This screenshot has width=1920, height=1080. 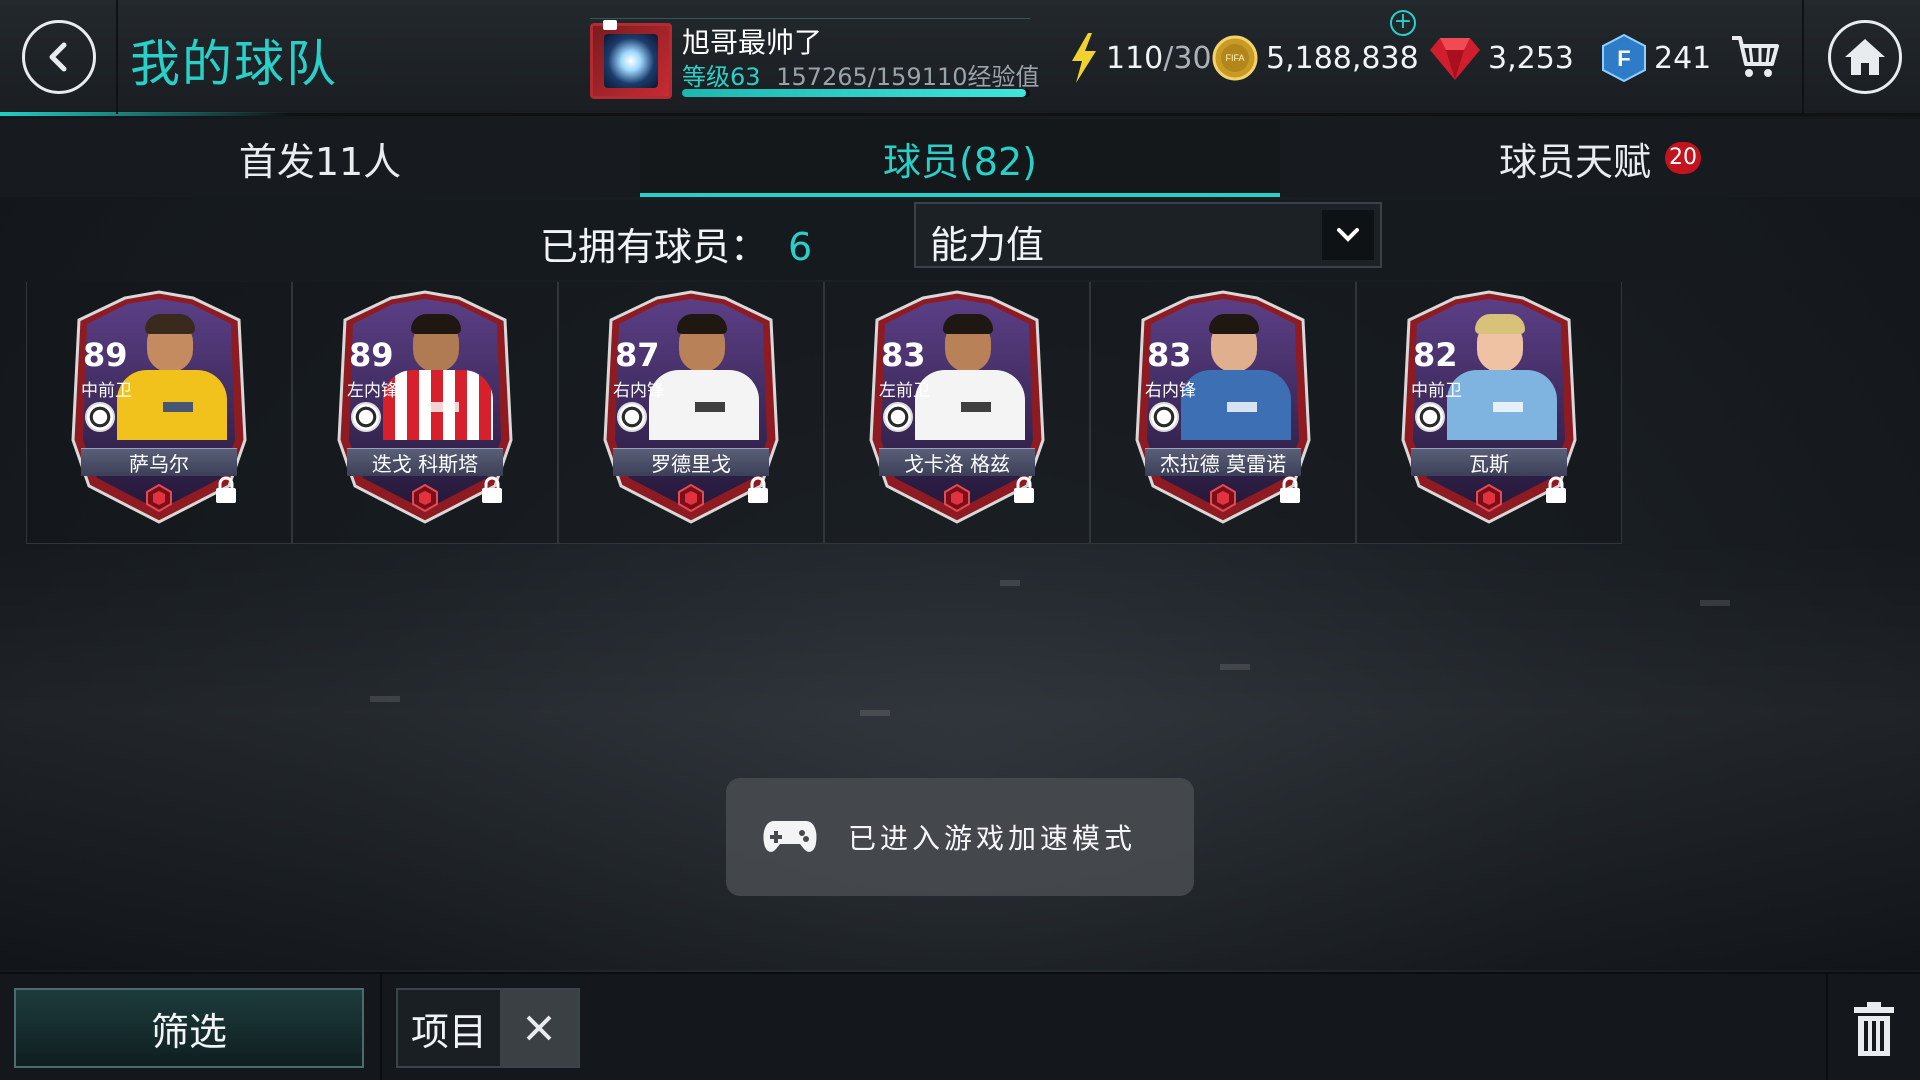 I want to click on player-card: 89 中前卫 萨乌尔, so click(x=159, y=410).